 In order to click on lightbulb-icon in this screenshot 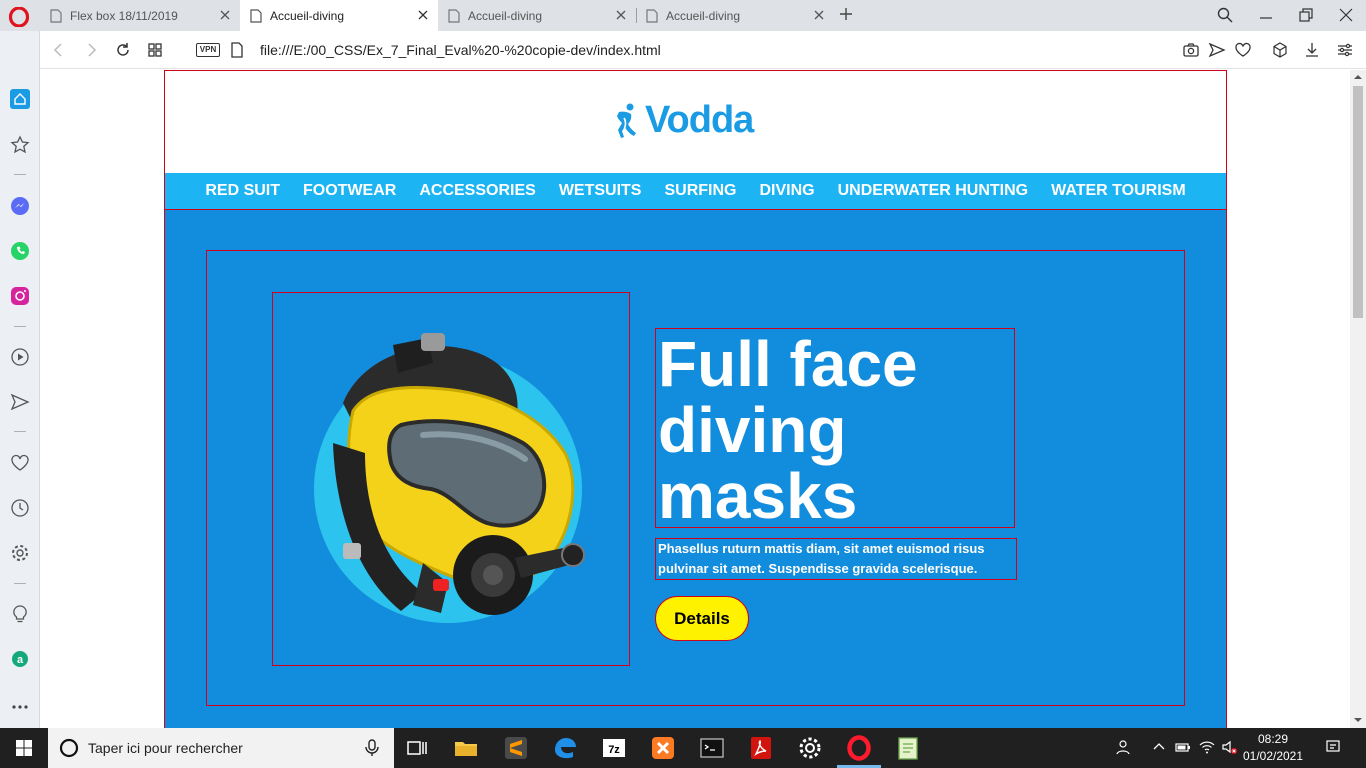, I will do `click(20, 614)`.